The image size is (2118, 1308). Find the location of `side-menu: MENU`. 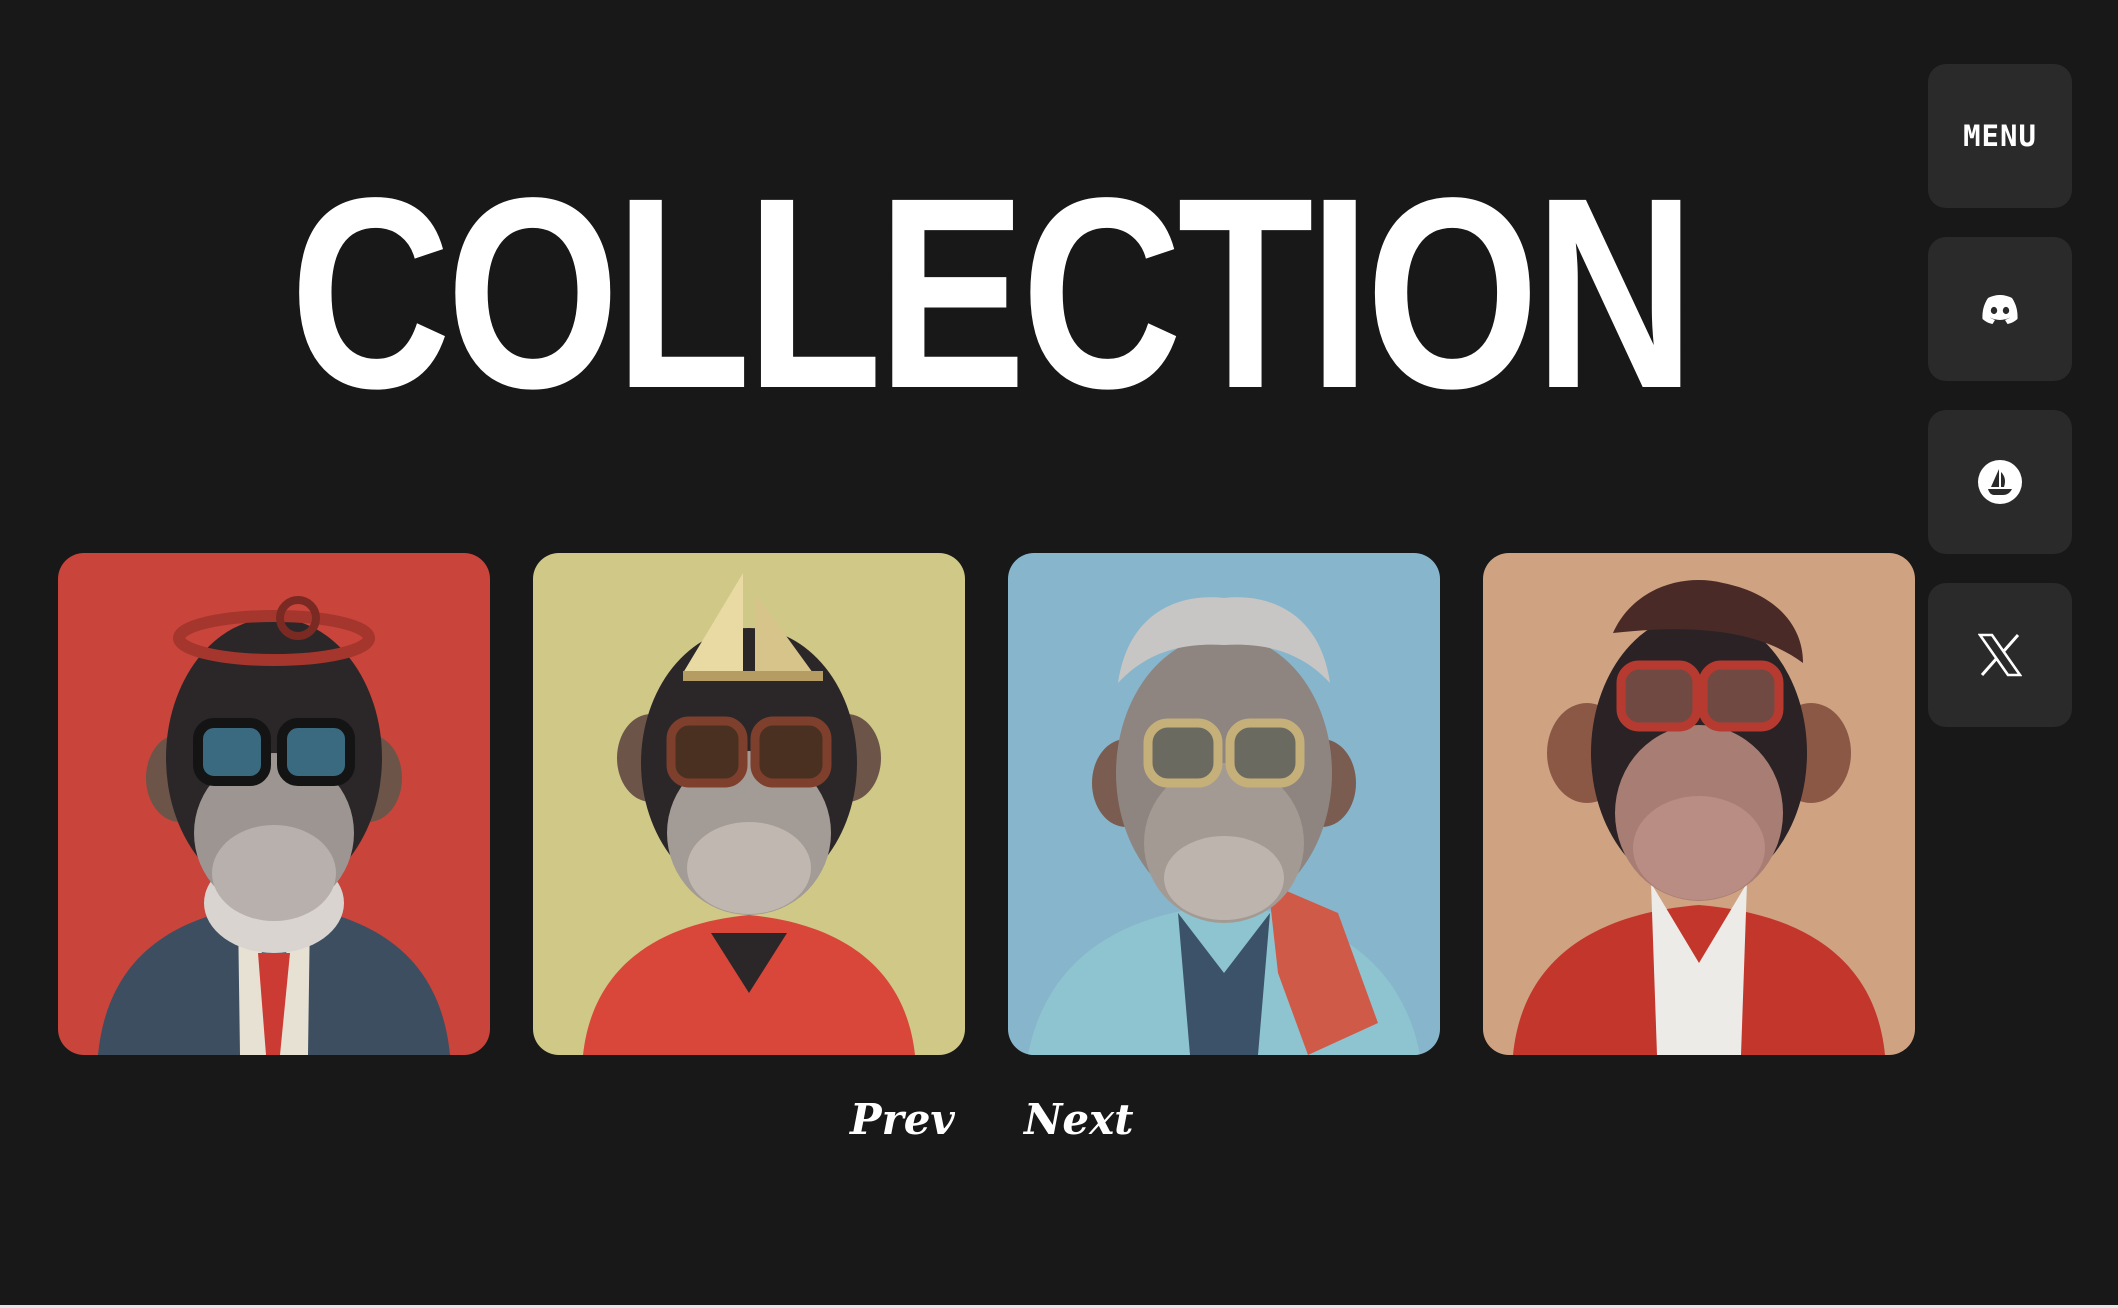

side-menu: MENU is located at coordinates (2000, 410).